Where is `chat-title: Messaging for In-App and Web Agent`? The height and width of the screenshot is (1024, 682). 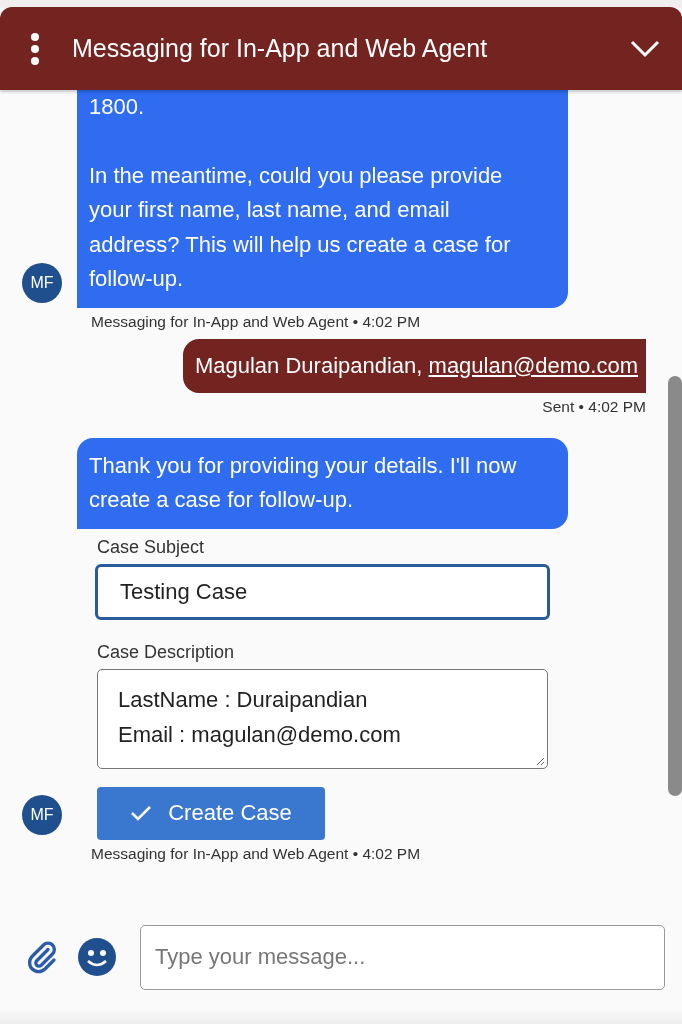
chat-title: Messaging for In-App and Web Agent is located at coordinates (280, 48).